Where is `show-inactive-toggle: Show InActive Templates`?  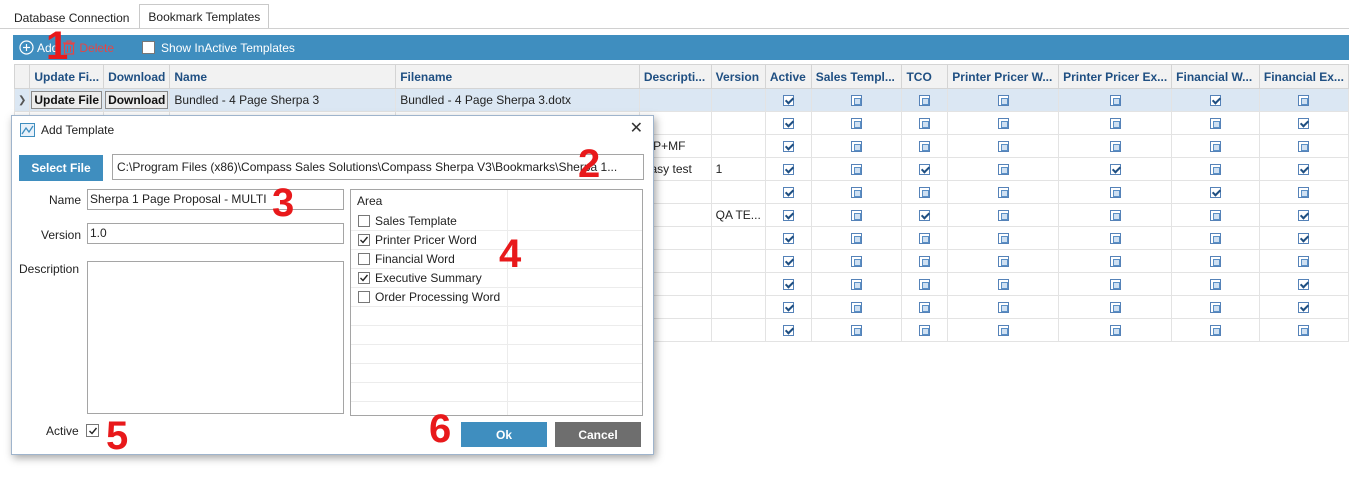 show-inactive-toggle: Show InActive Templates is located at coordinates (218, 48).